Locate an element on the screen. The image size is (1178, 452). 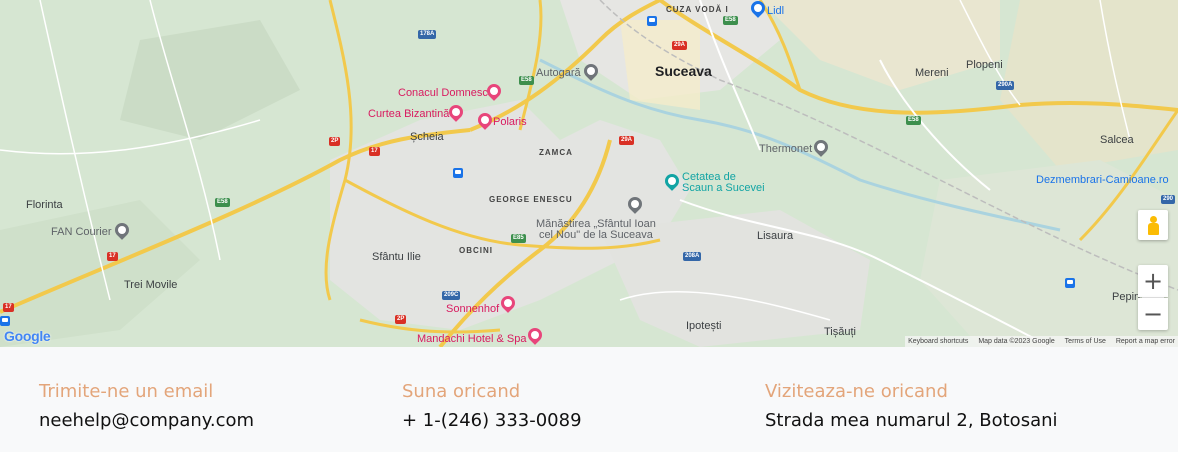
keyboard-shortcuts-link: Keyboard shortcuts is located at coordinates (938, 341).